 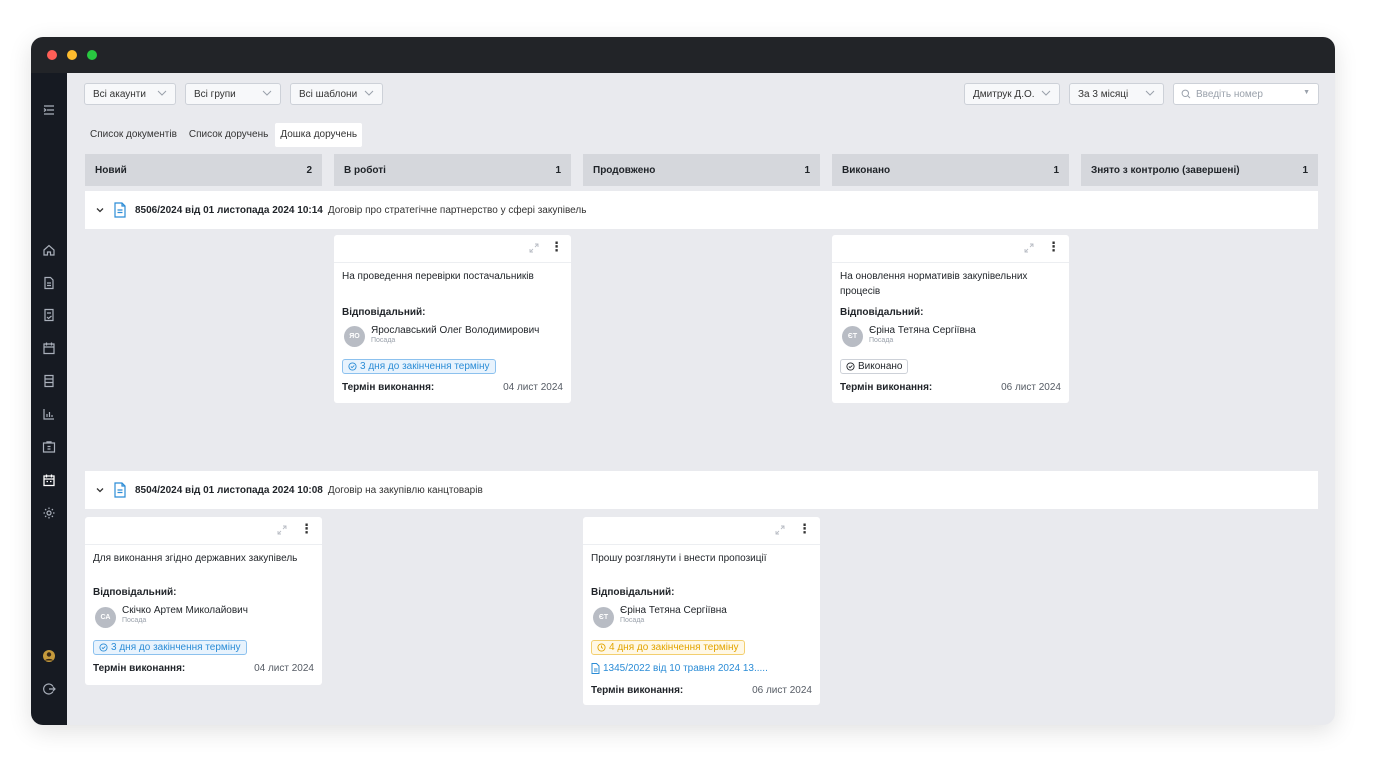 I want to click on card-title: На проведення перевірки постачальників, so click(x=438, y=276).